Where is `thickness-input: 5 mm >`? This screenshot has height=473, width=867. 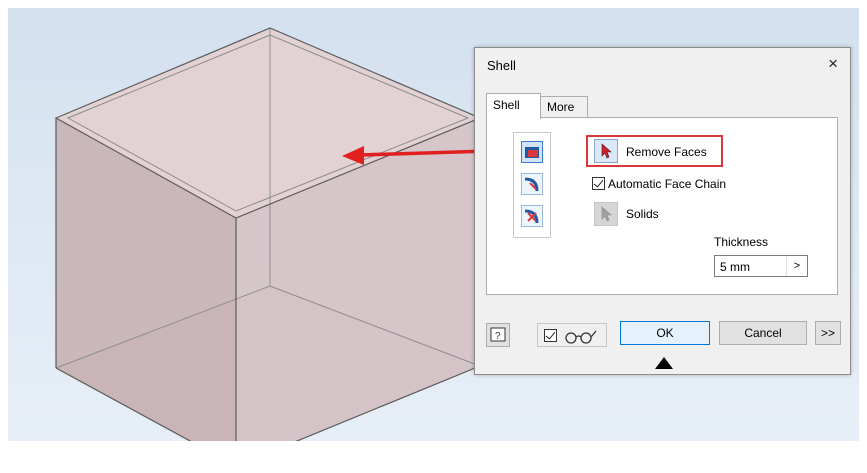 thickness-input: 5 mm > is located at coordinates (761, 266).